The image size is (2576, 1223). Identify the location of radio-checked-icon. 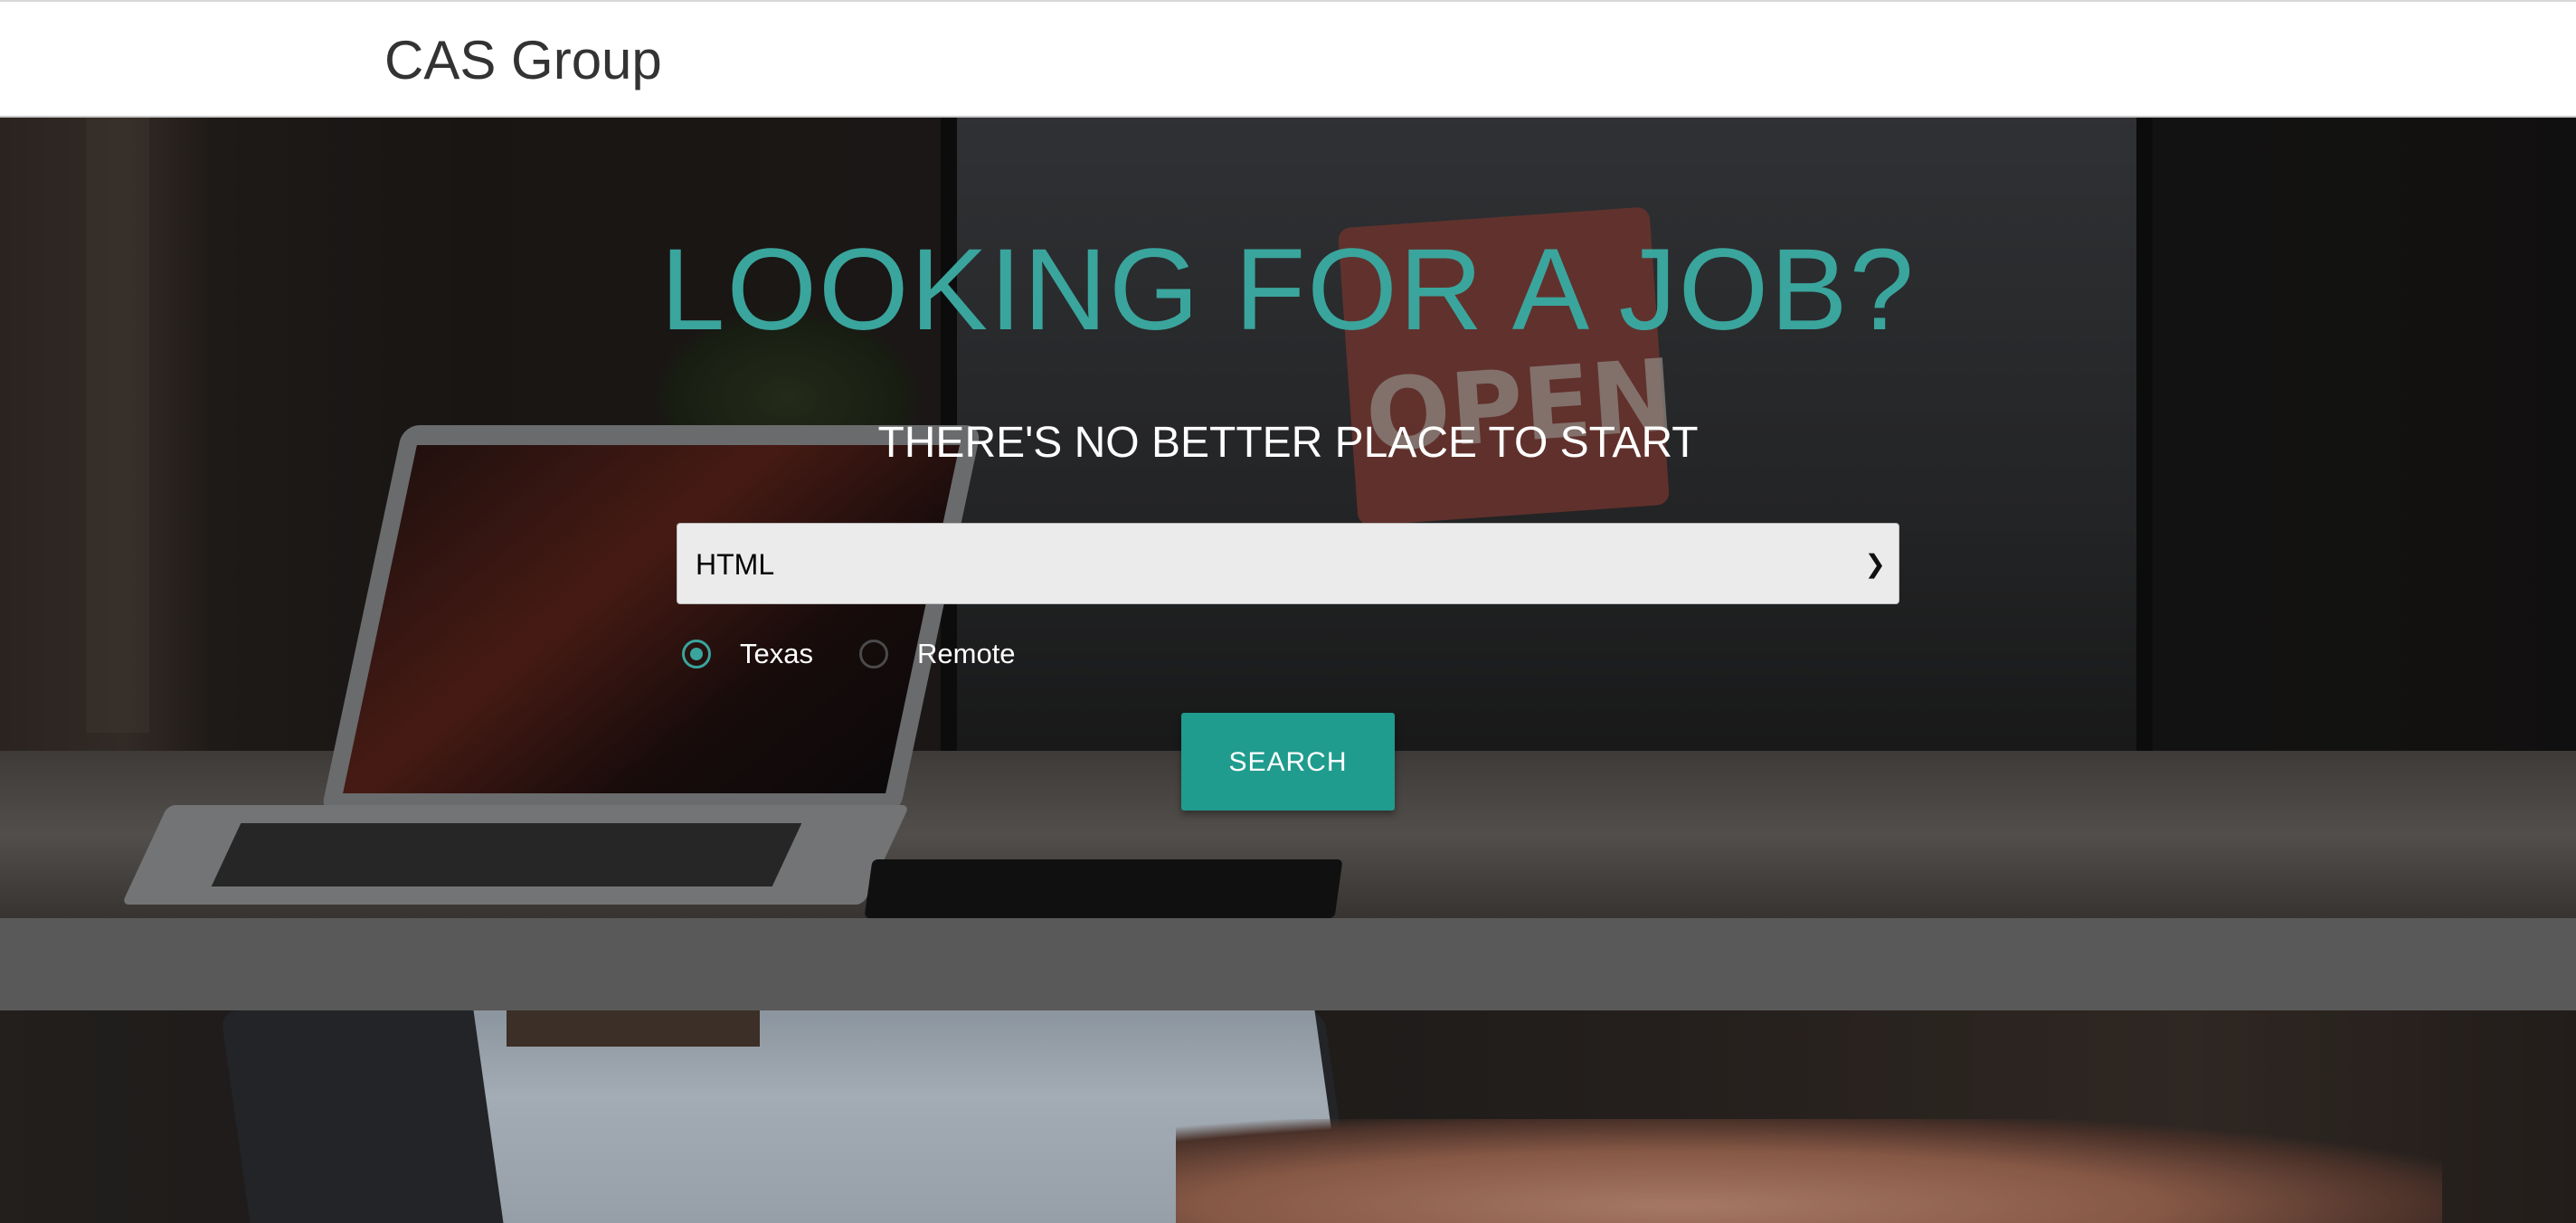
(696, 654).